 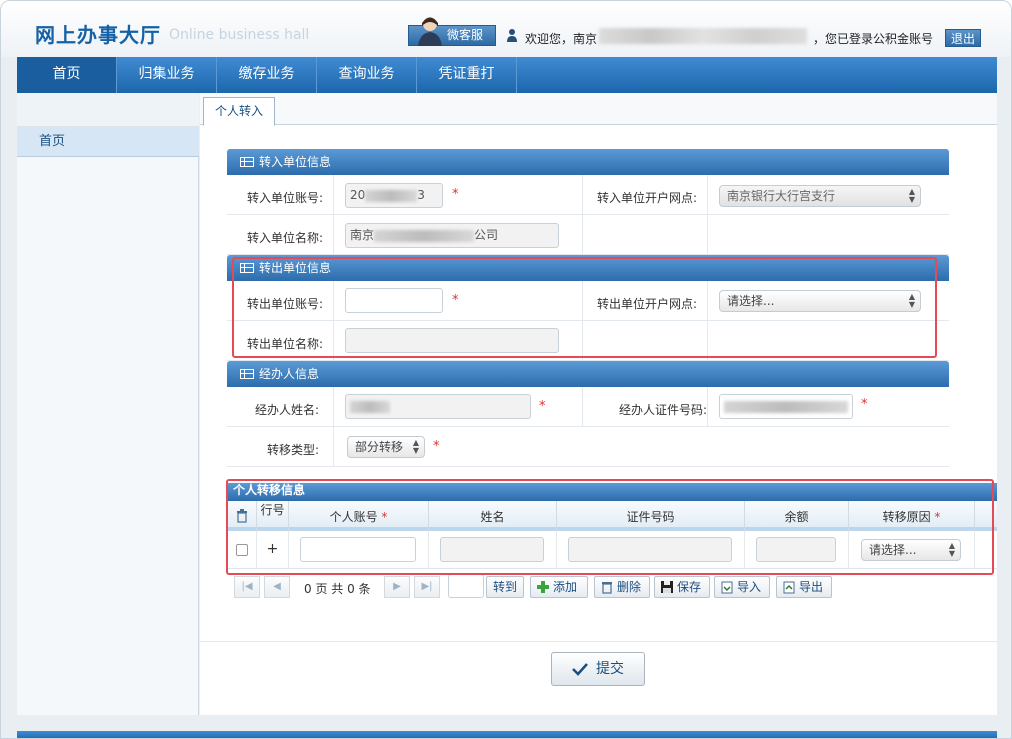 What do you see at coordinates (781, 196) in the screenshot?
I see `in-unit-branch-value: 南京银行大行宫支行` at bounding box center [781, 196].